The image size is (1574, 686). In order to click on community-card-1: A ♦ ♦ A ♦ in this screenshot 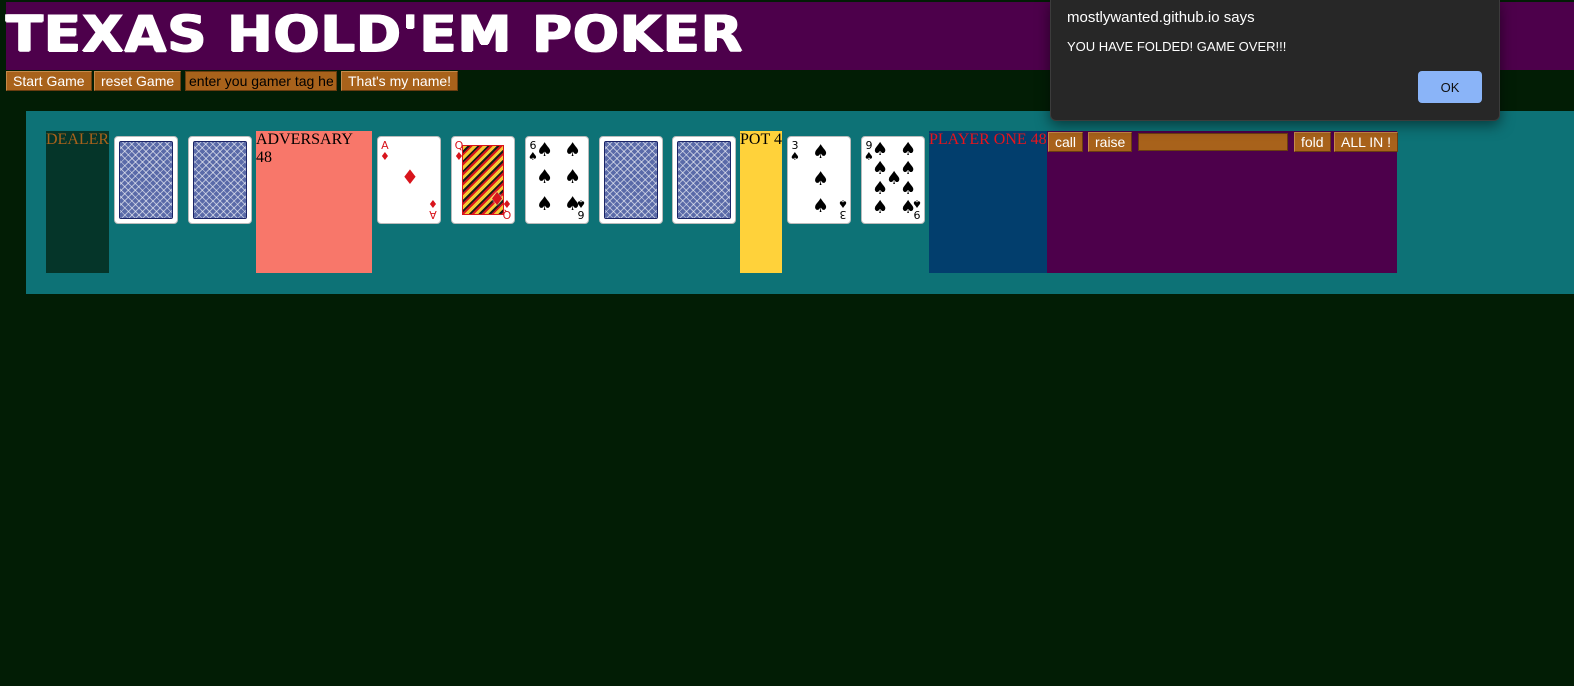, I will do `click(409, 180)`.